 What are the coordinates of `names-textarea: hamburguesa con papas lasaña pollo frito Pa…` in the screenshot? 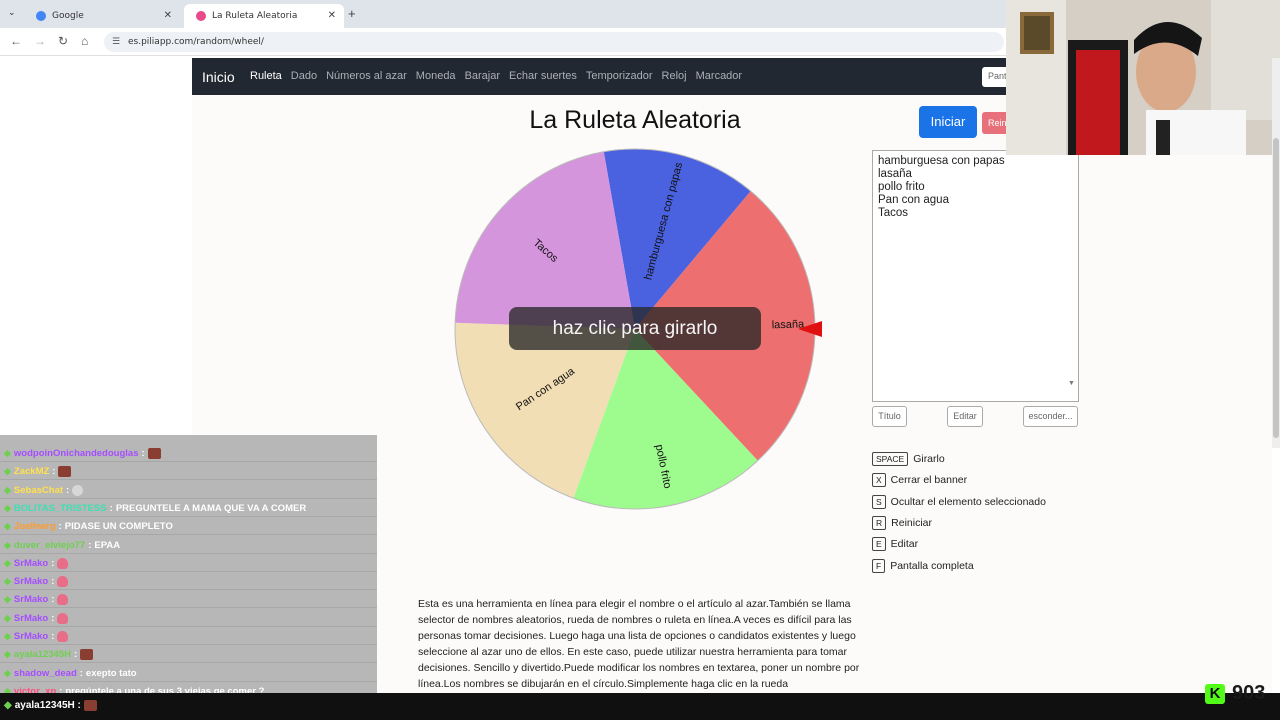 It's located at (975, 276).